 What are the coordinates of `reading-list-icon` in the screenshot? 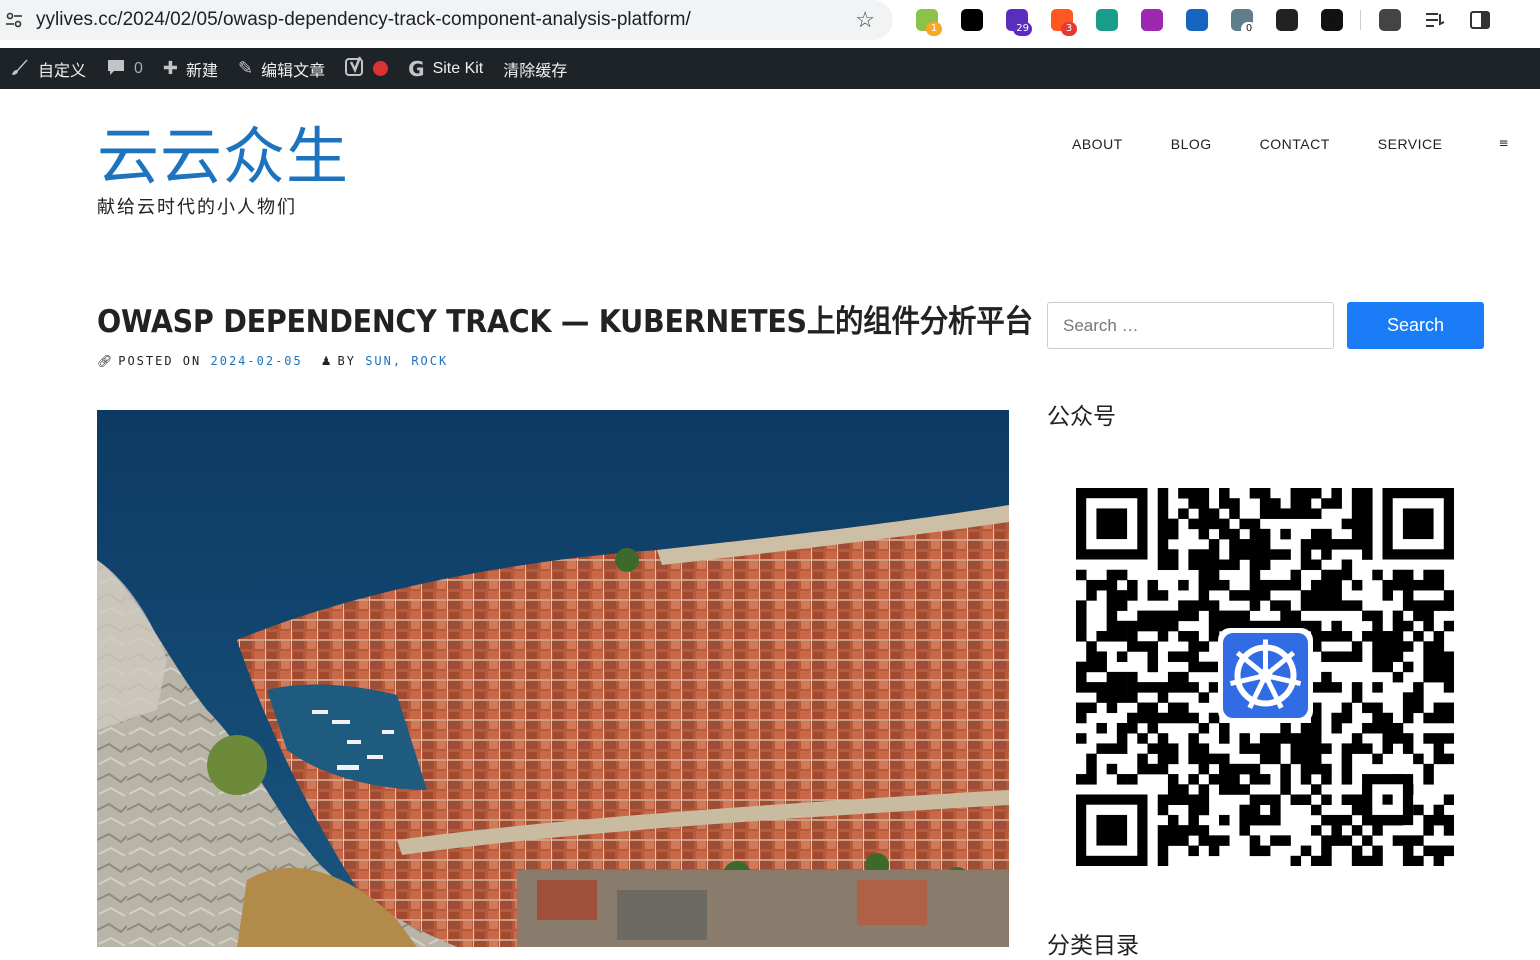 It's located at (1435, 20).